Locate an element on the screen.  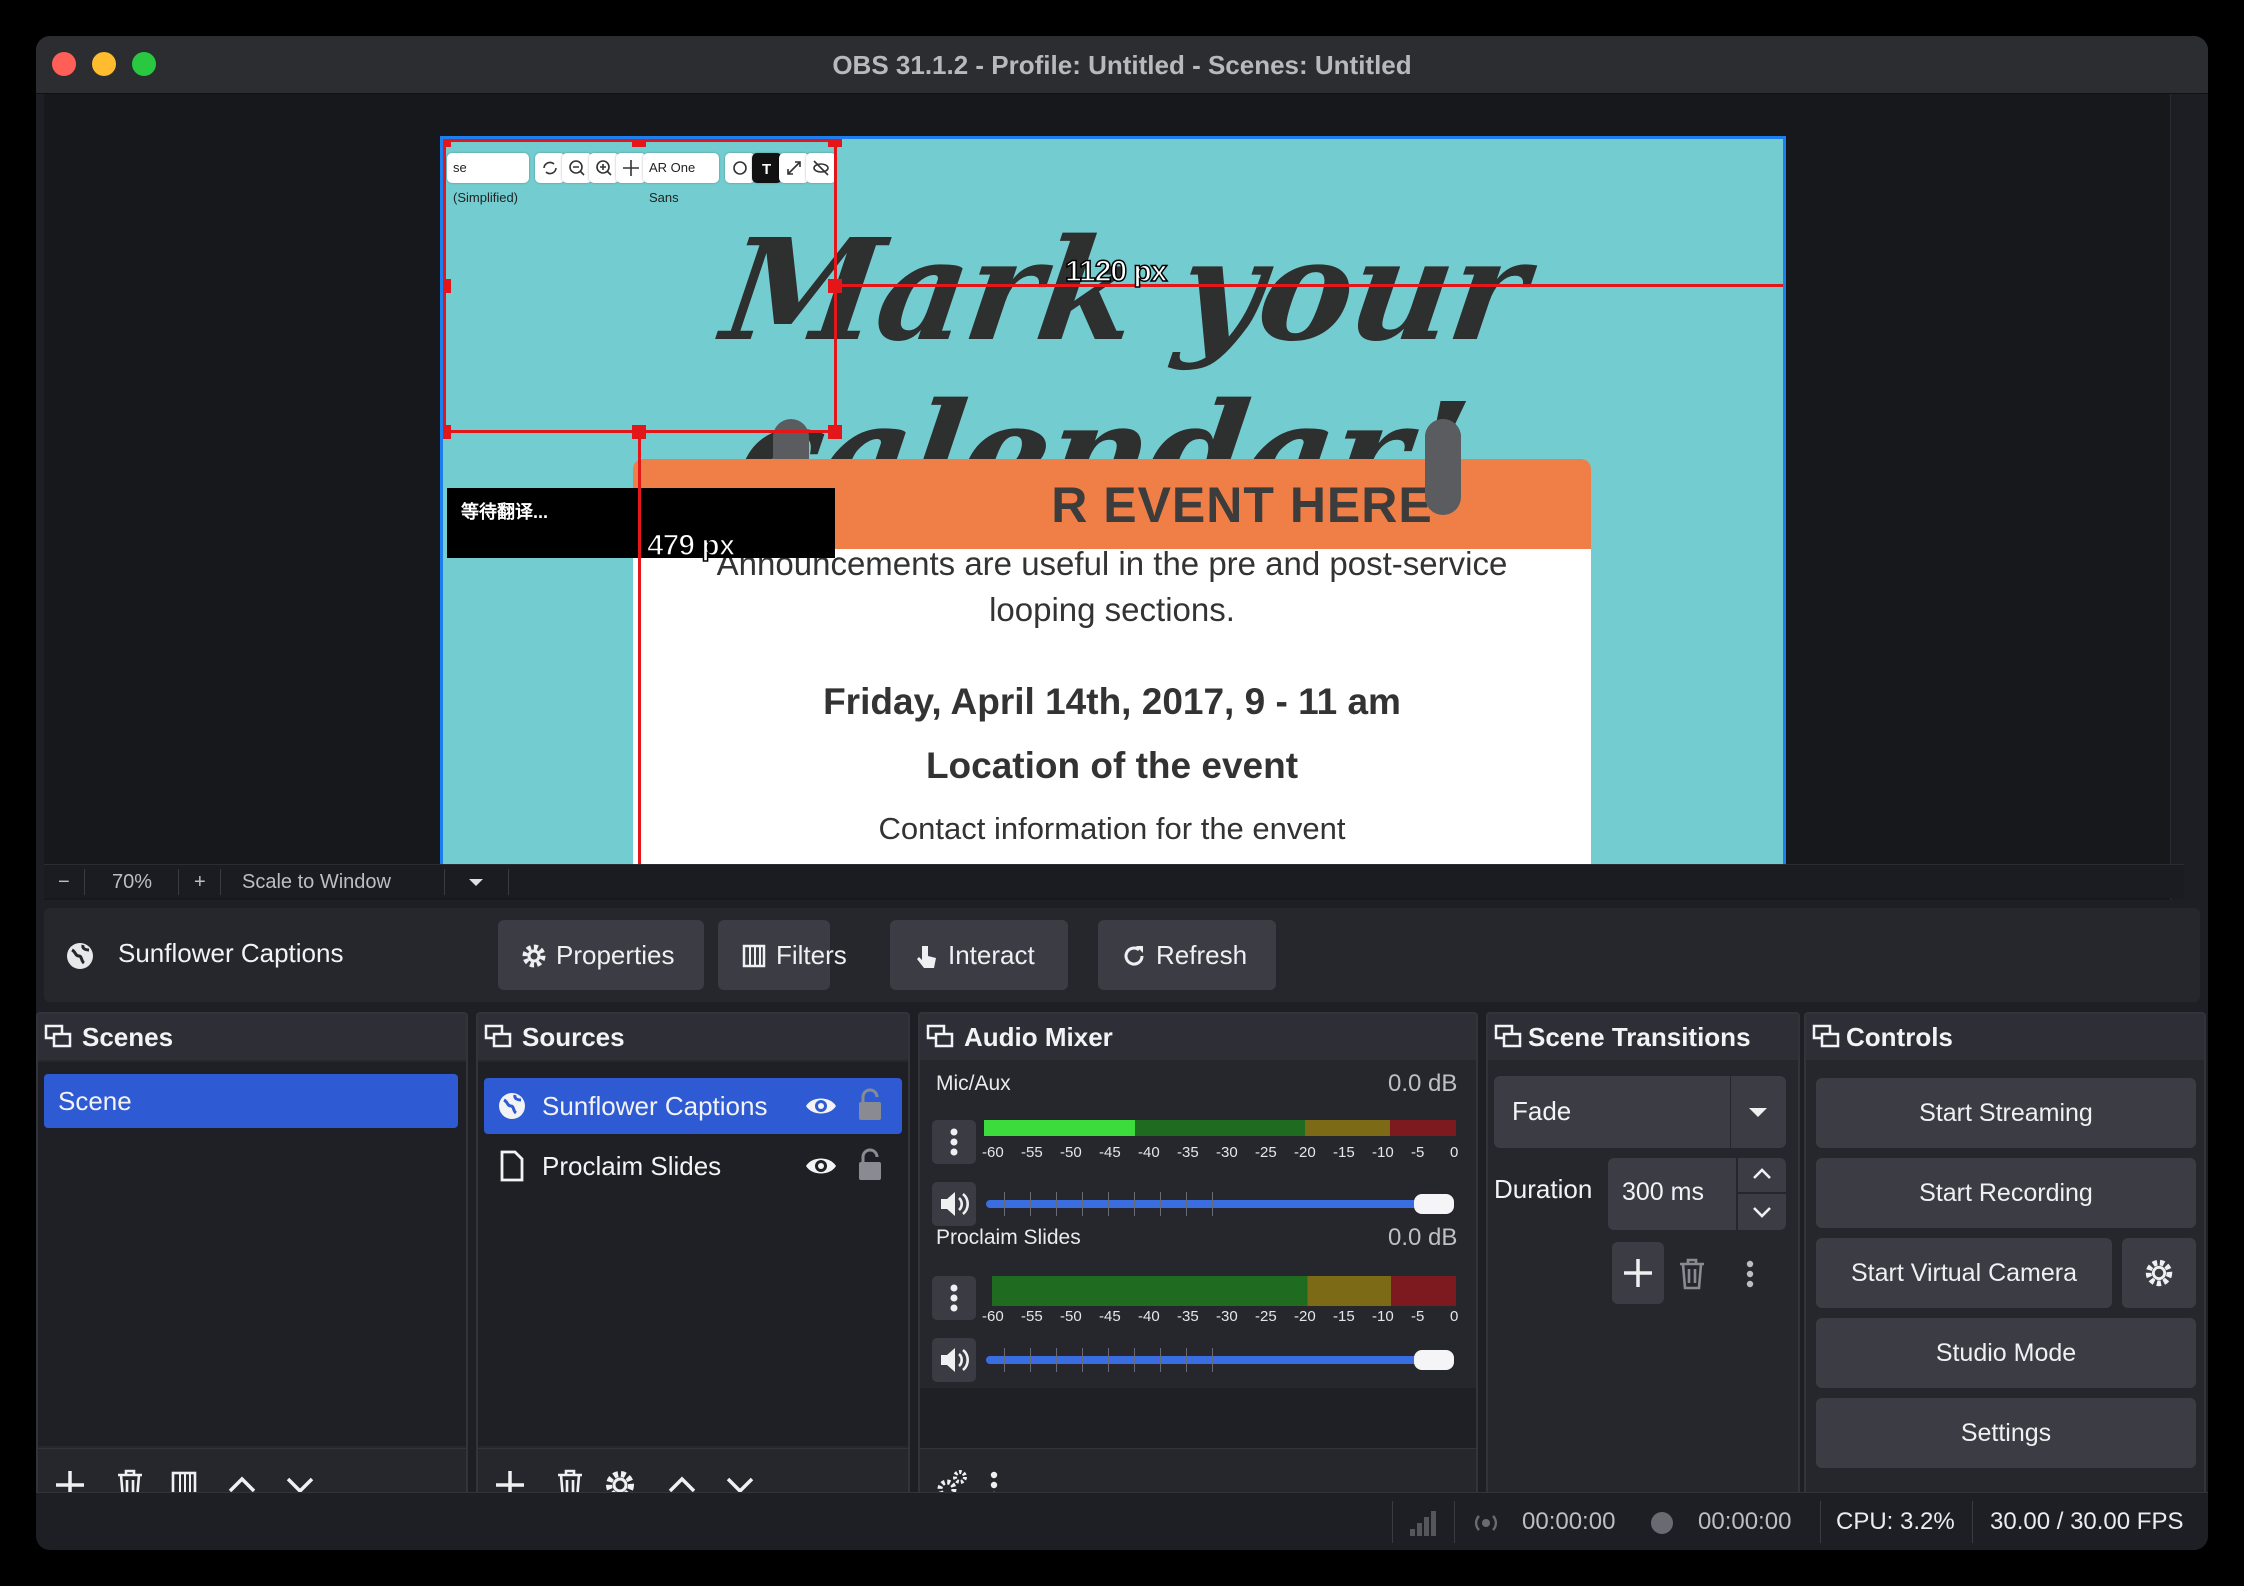
status-divider is located at coordinates (1392, 1522).